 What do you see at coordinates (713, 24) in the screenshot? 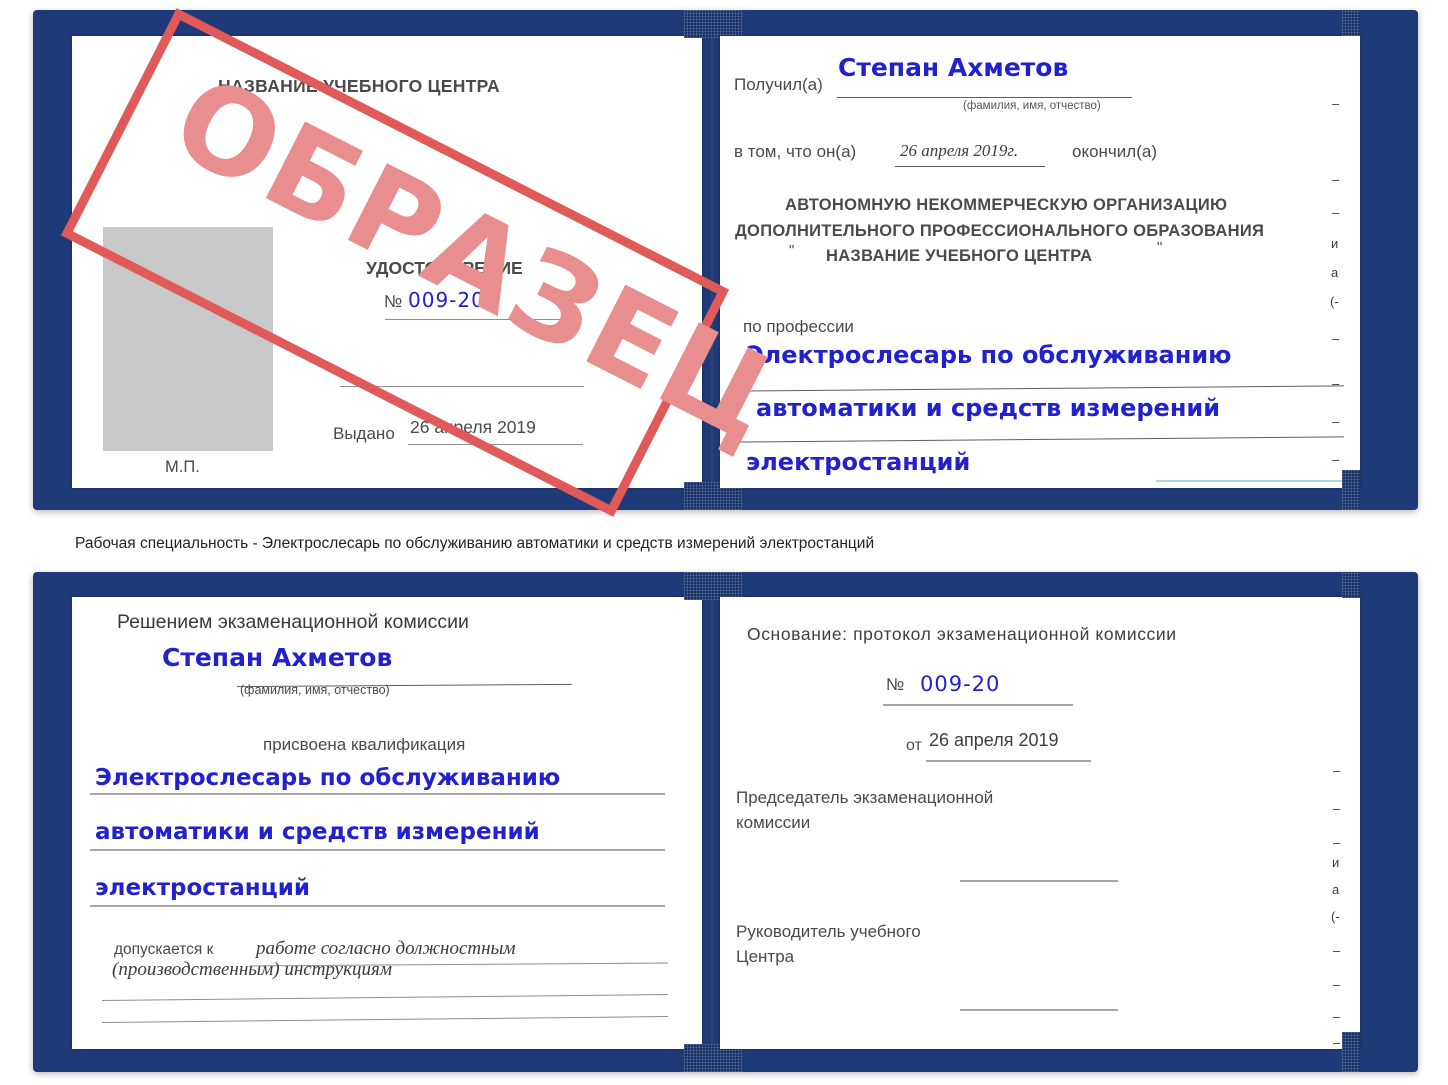
I see `top-spine-notch-upper` at bounding box center [713, 24].